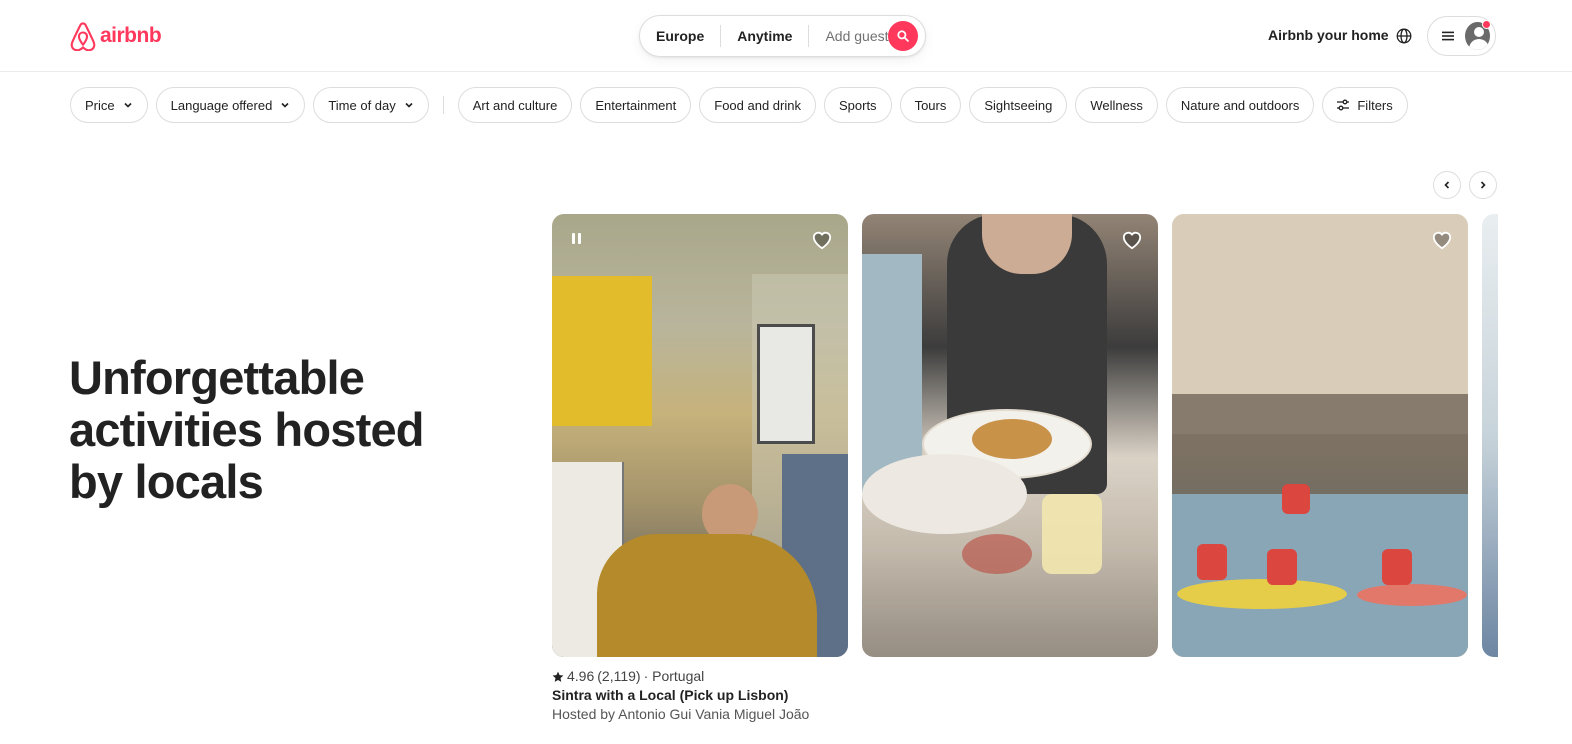  I want to click on host-names: Hosted by Antonio Gui Vania Miguel João, so click(681, 714).